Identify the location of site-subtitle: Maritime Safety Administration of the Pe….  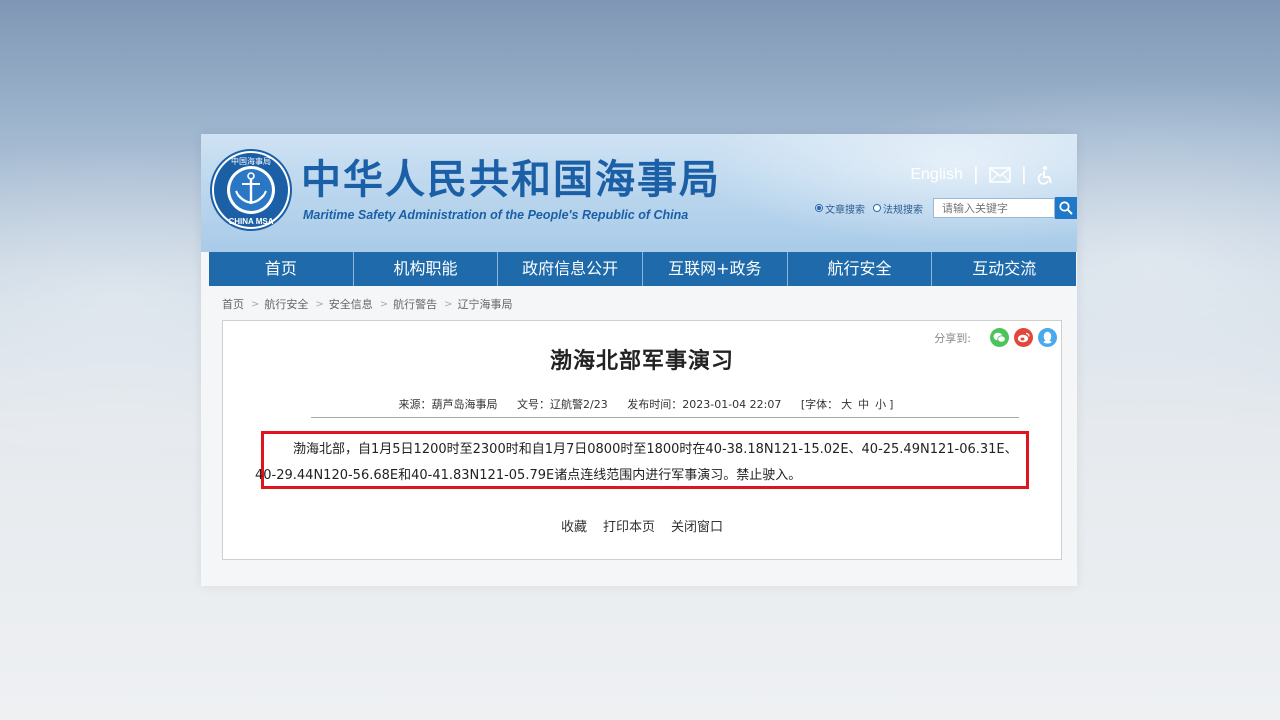
(496, 215).